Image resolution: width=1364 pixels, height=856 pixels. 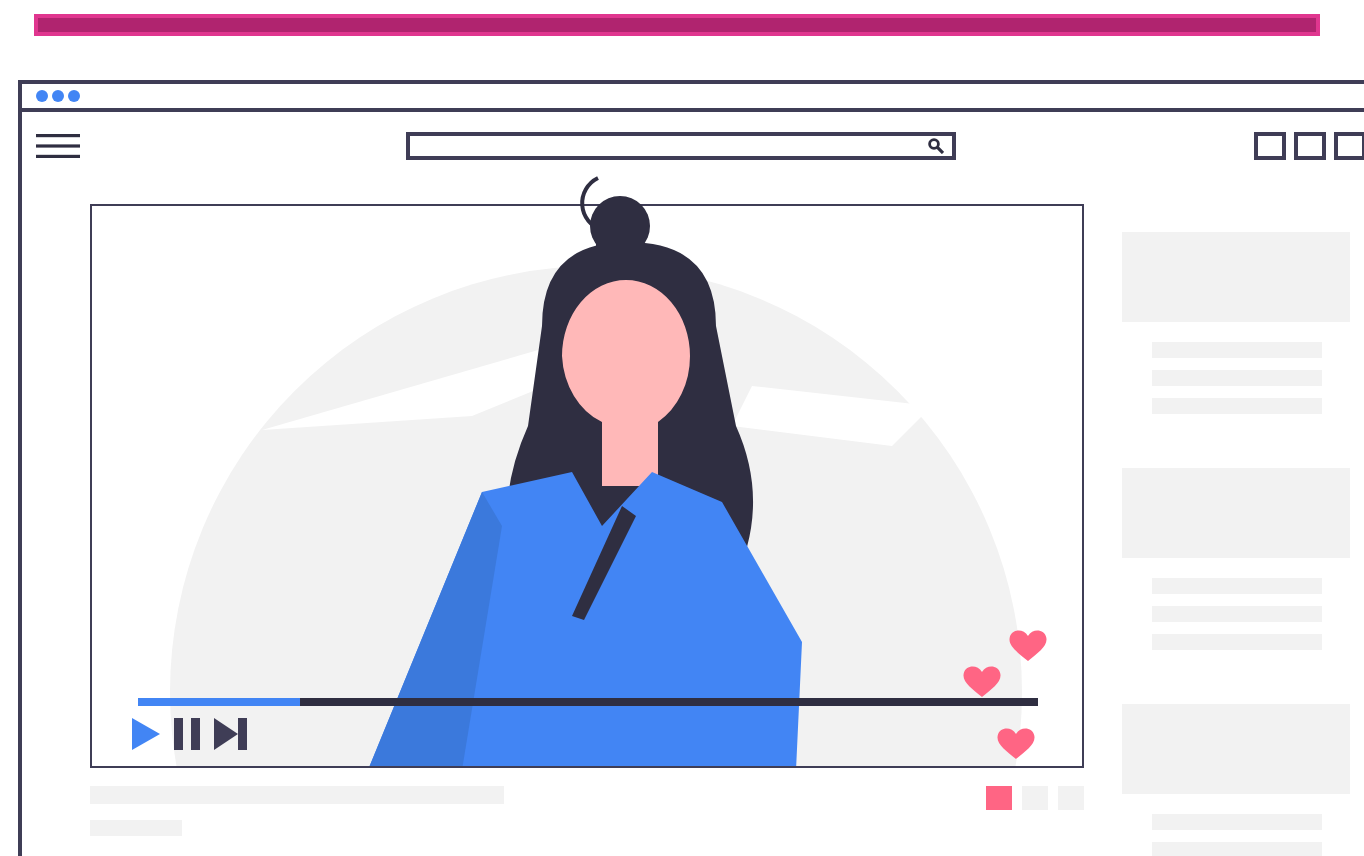 I want to click on progress-bar, so click(x=588, y=702).